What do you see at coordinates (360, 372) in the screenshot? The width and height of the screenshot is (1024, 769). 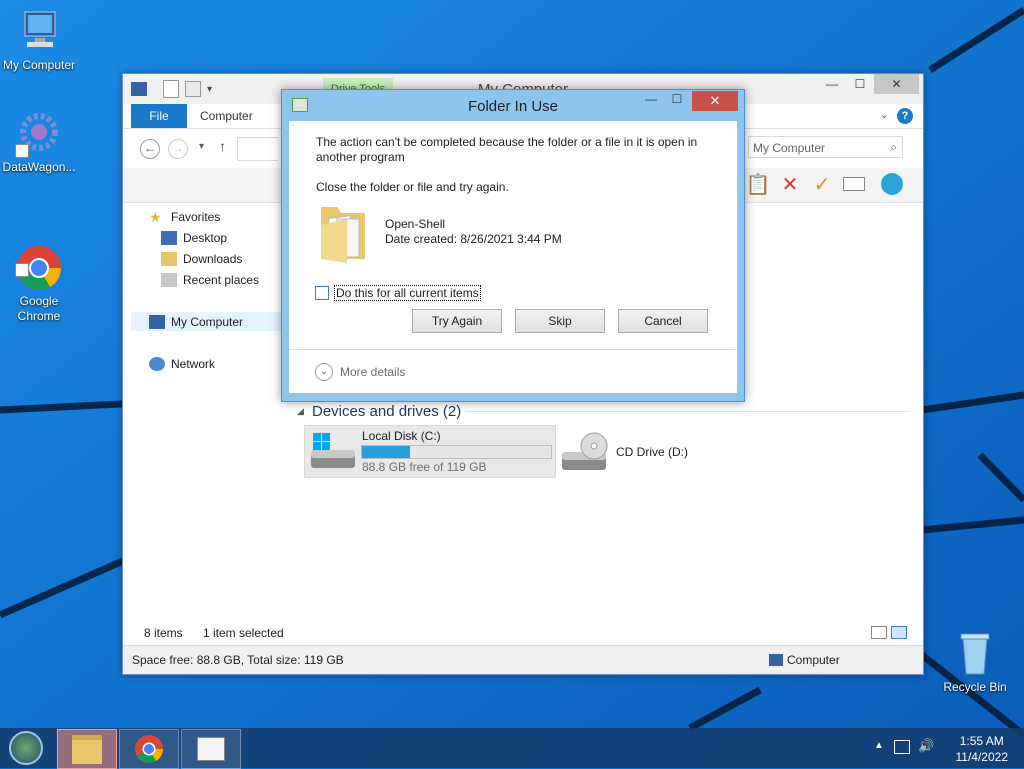 I see `more-details-toggle: ⌄ More details` at bounding box center [360, 372].